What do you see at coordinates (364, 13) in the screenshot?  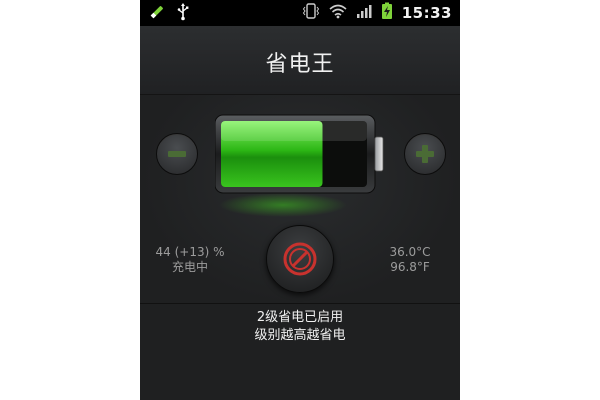 I see `signal-icon` at bounding box center [364, 13].